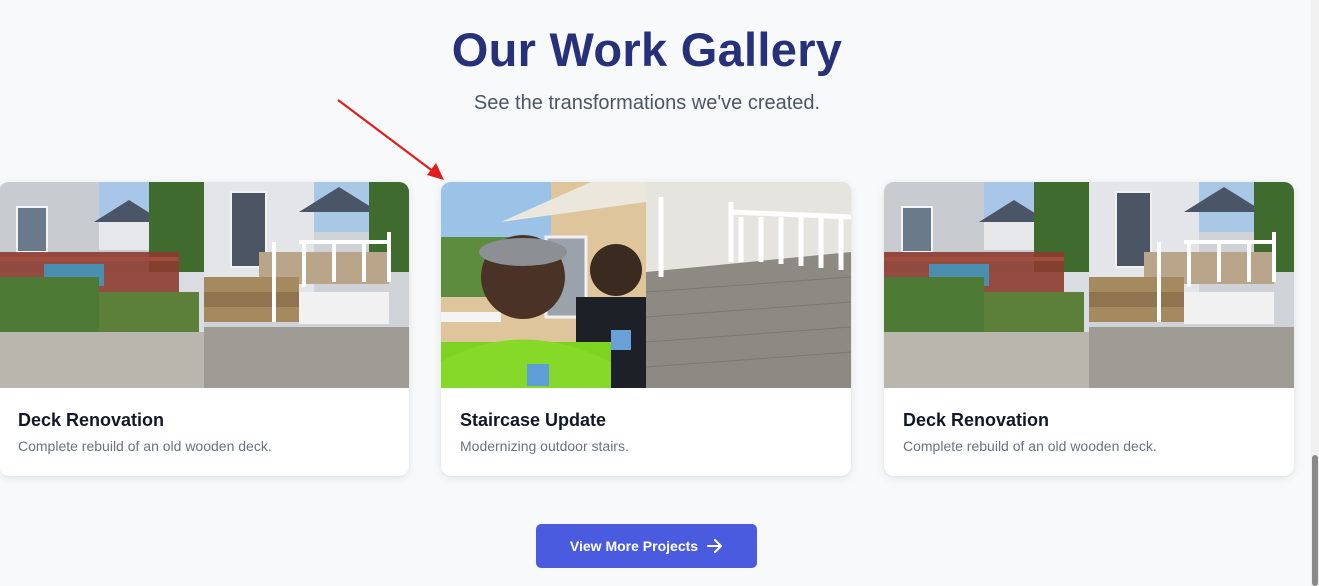  I want to click on staircase-before-after-image, so click(646, 285).